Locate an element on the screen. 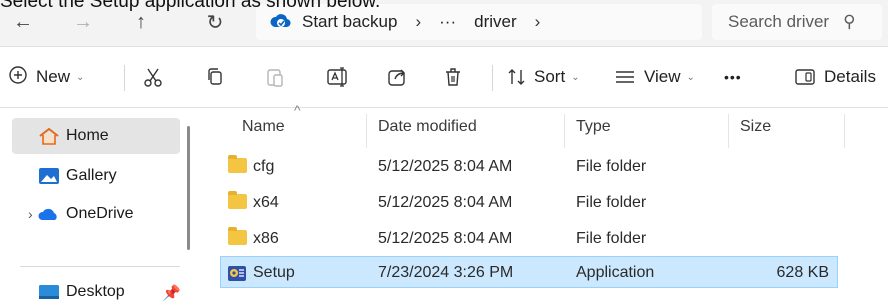 The width and height of the screenshot is (888, 306). breadcrumb-overflow: ··· is located at coordinates (447, 22).